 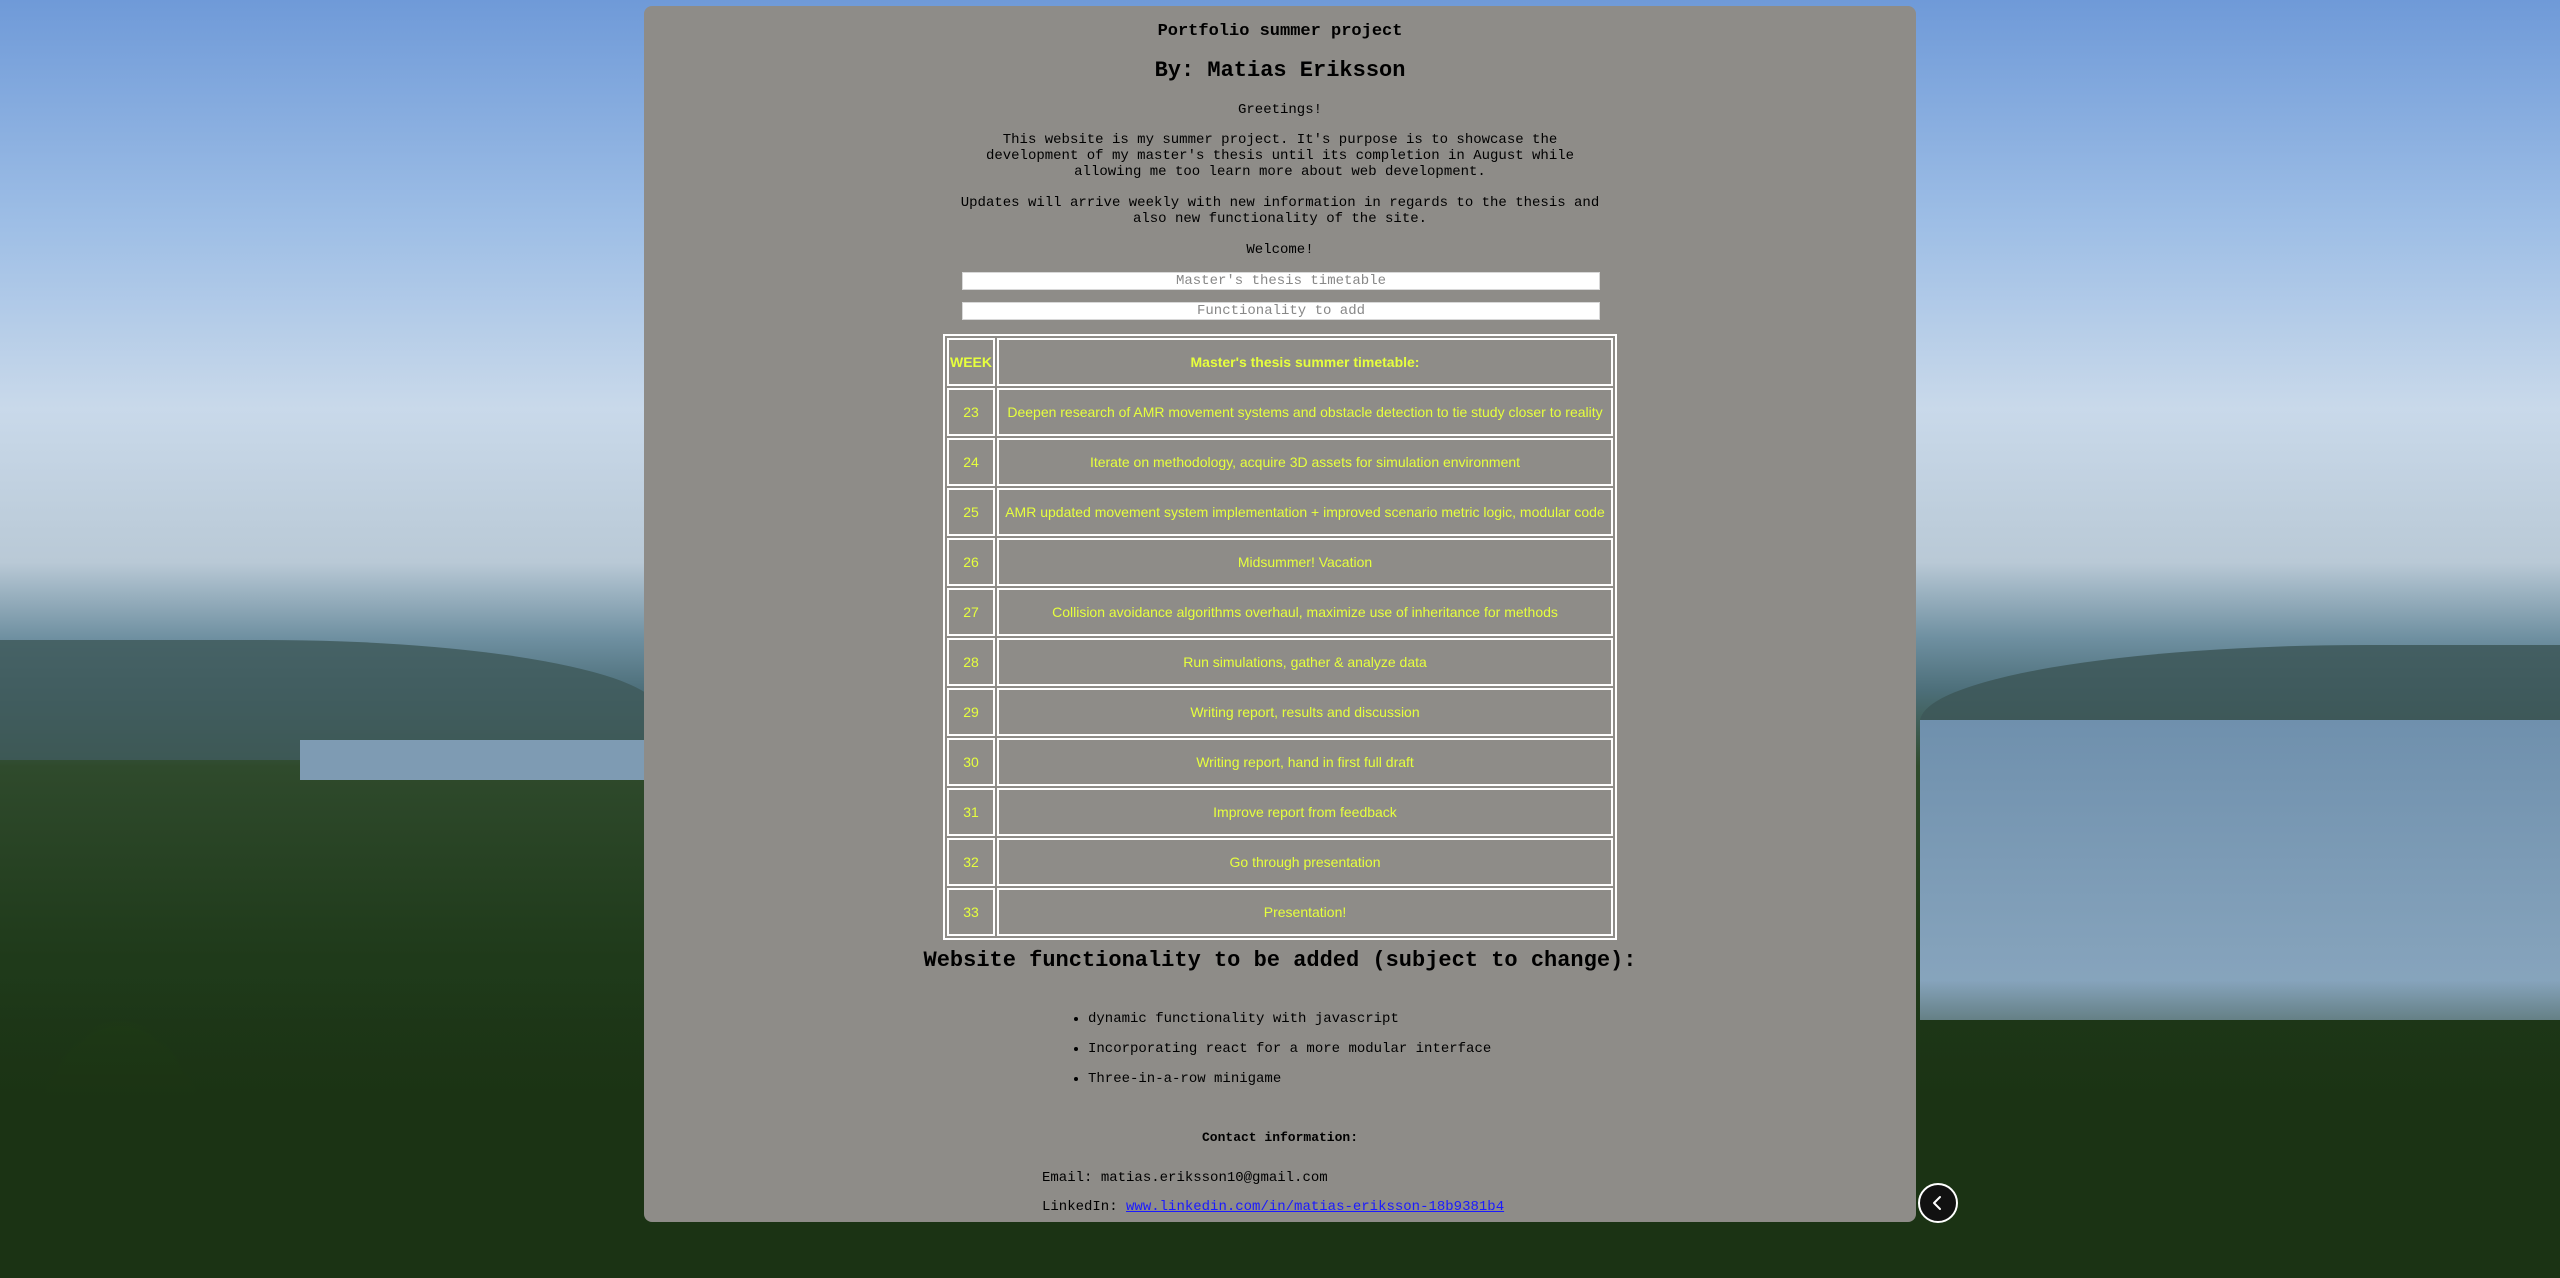 What do you see at coordinates (971, 612) in the screenshot?
I see `week-cell: 27` at bounding box center [971, 612].